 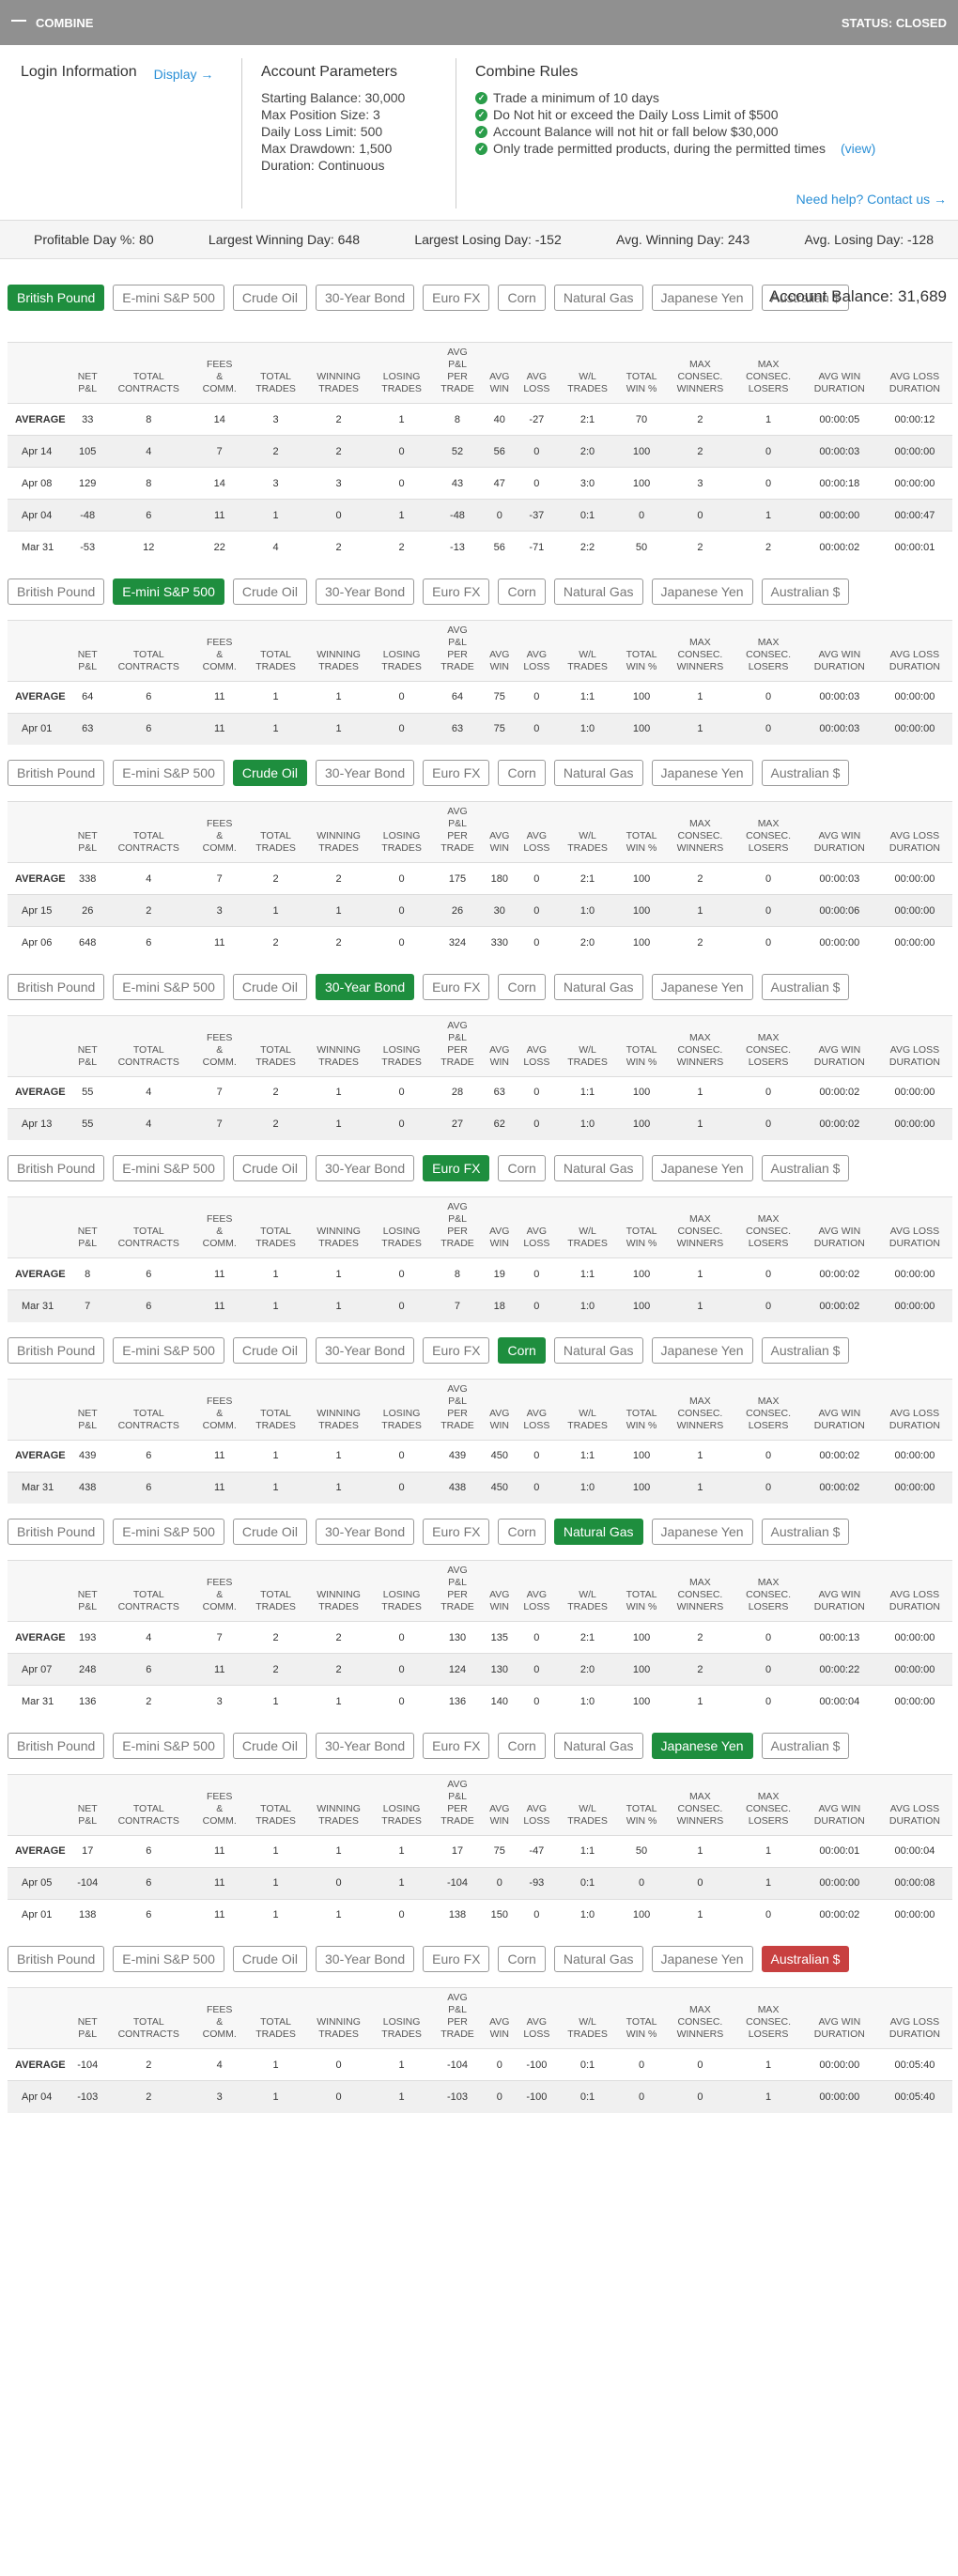 I want to click on column-header: TOTAL TRADES, so click(x=275, y=832).